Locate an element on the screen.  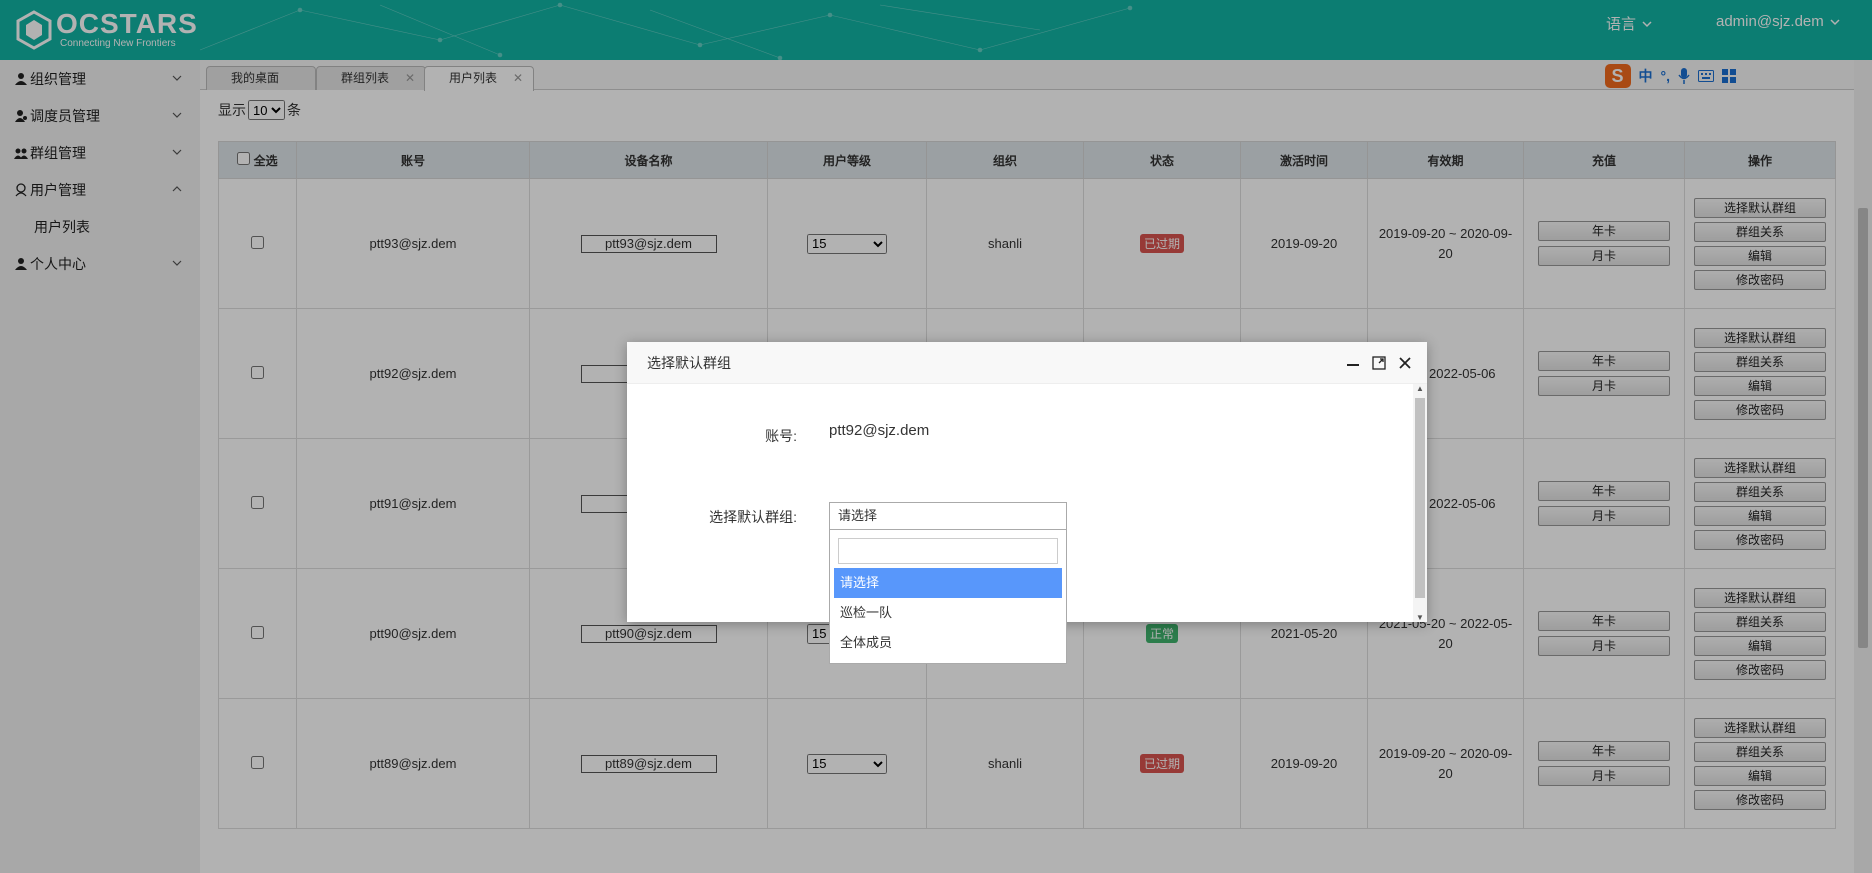
dialog-scrollbar: ▲ ▼ is located at coordinates (1420, 503).